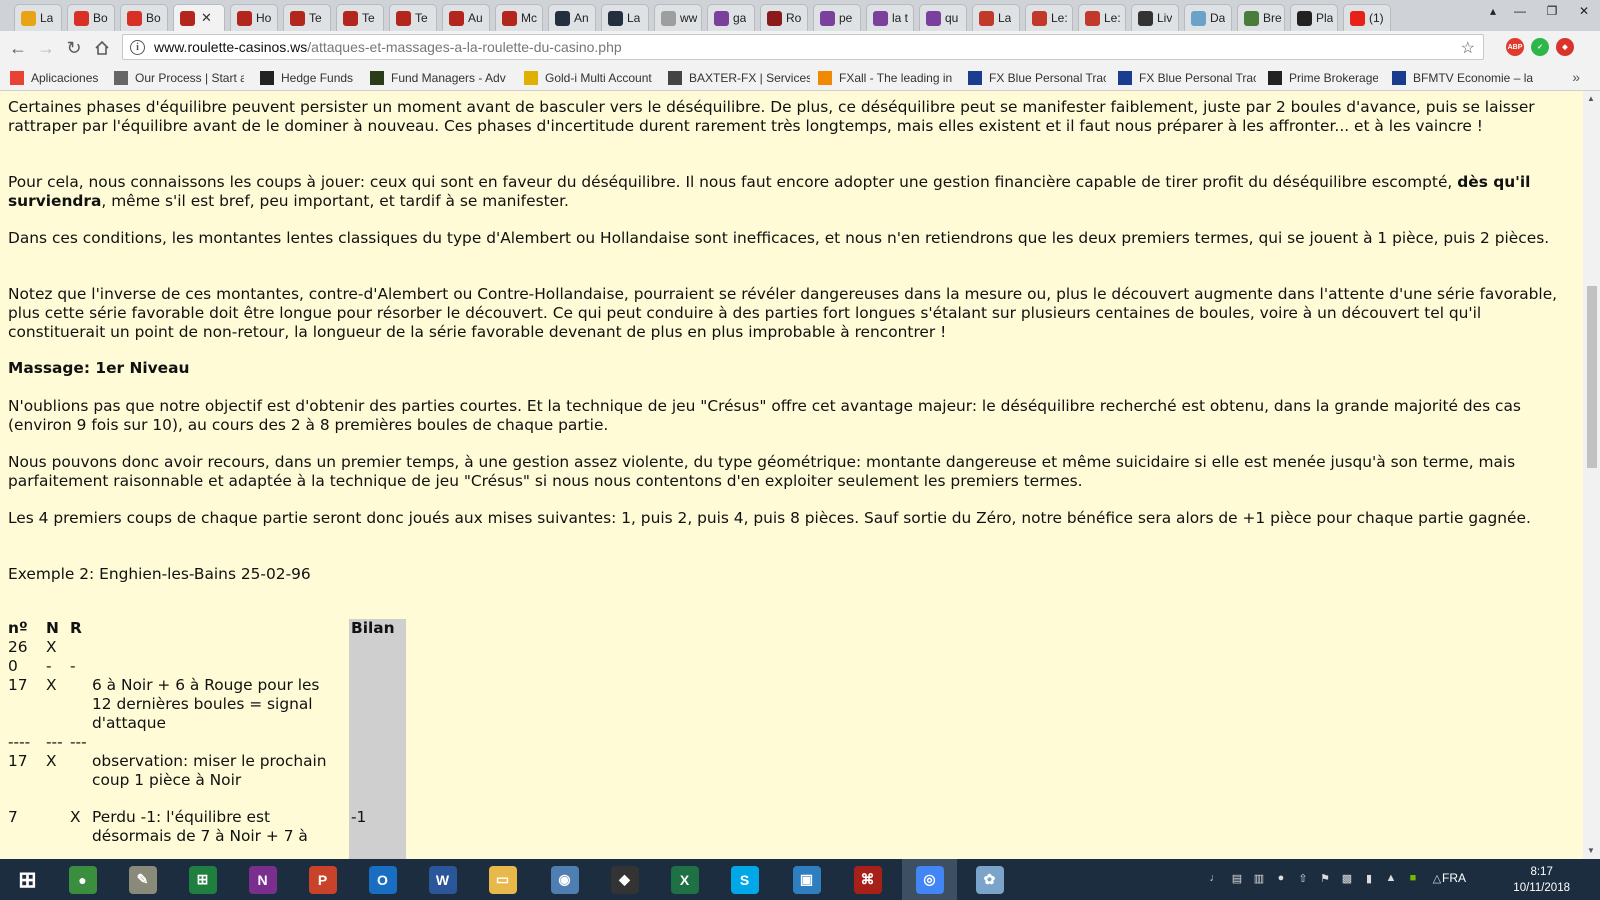 This screenshot has height=900, width=1600. What do you see at coordinates (322, 879) in the screenshot?
I see `powerpoint-taskbar-button: P` at bounding box center [322, 879].